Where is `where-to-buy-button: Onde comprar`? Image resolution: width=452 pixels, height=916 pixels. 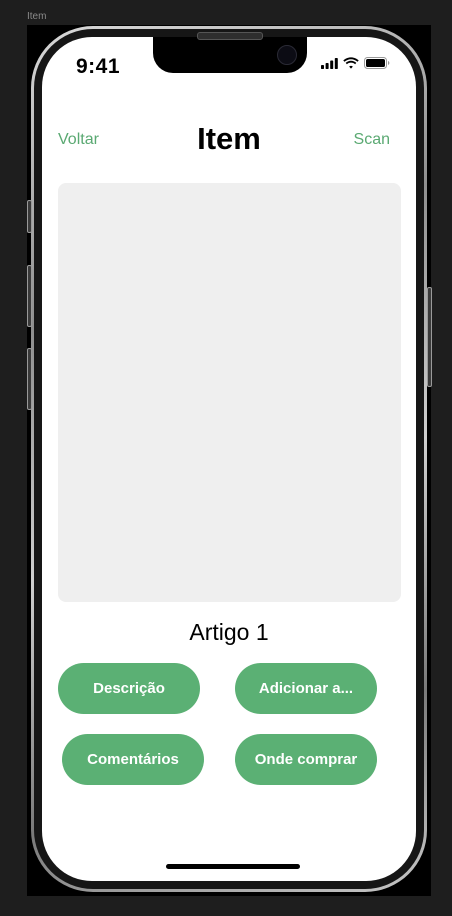 where-to-buy-button: Onde comprar is located at coordinates (306, 759).